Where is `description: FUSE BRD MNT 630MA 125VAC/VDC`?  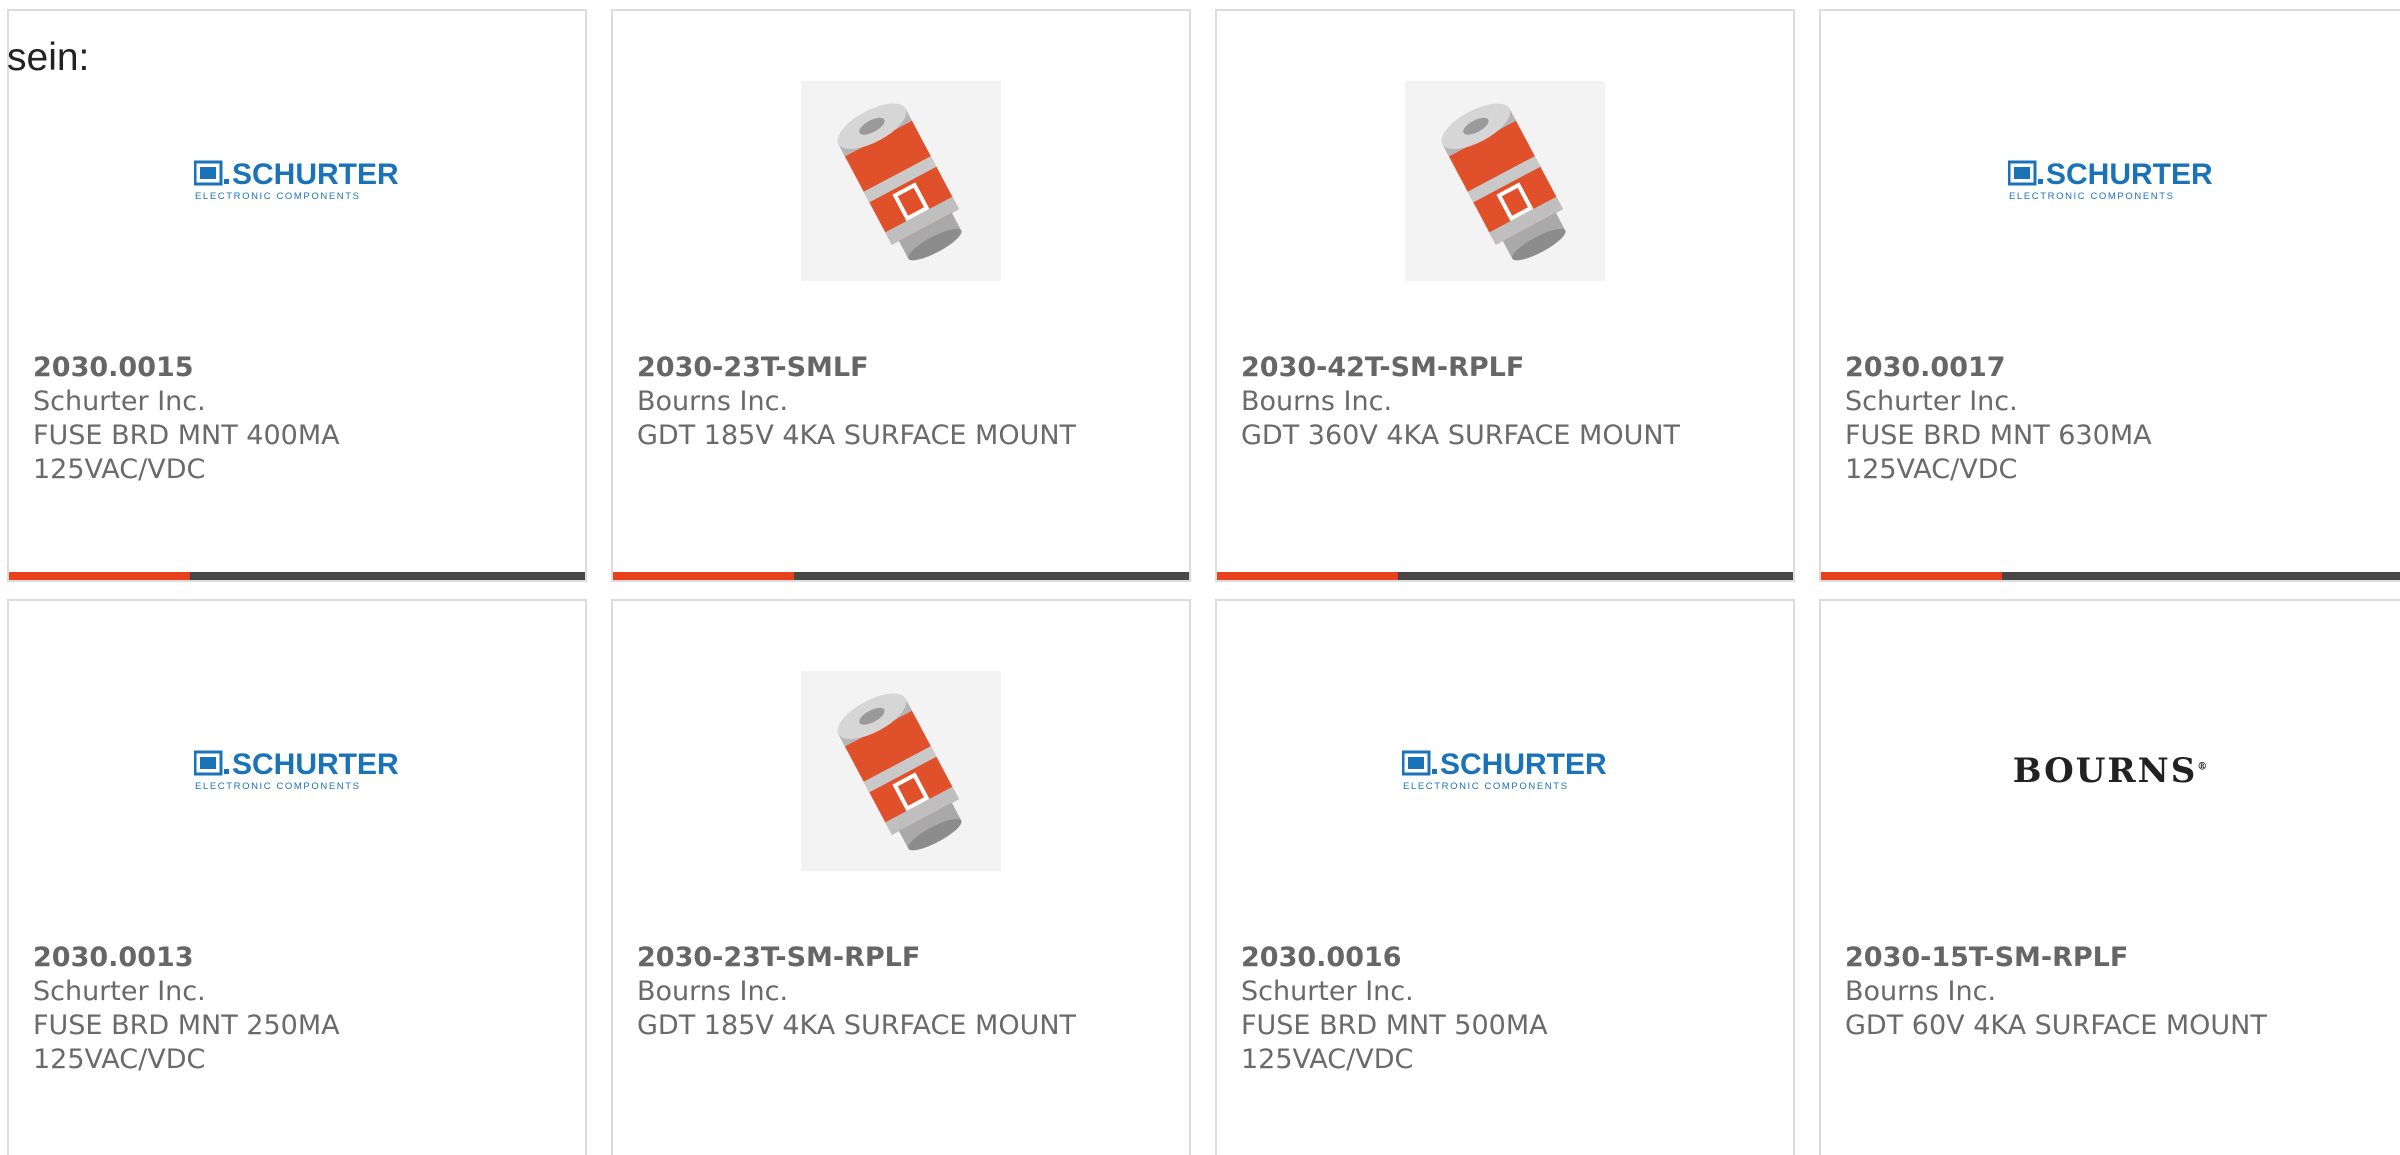
description: FUSE BRD MNT 630MA 125VAC/VDC is located at coordinates (1998, 452).